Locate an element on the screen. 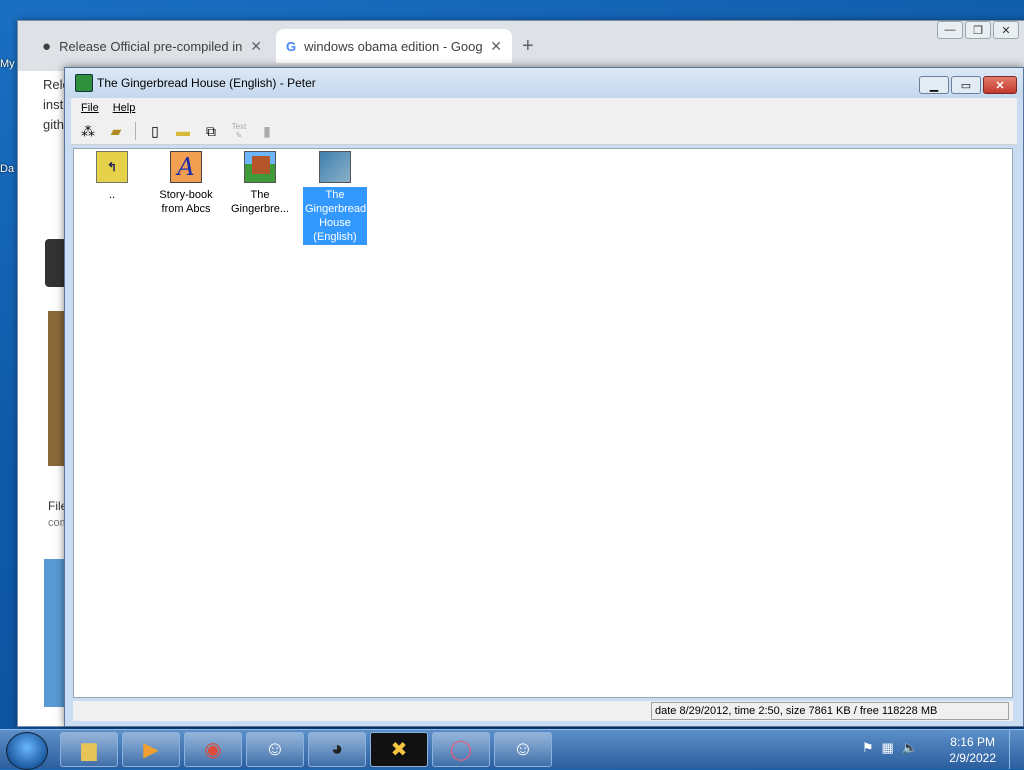 This screenshot has height=770, width=1024. minimize-button: ▁ is located at coordinates (934, 85).